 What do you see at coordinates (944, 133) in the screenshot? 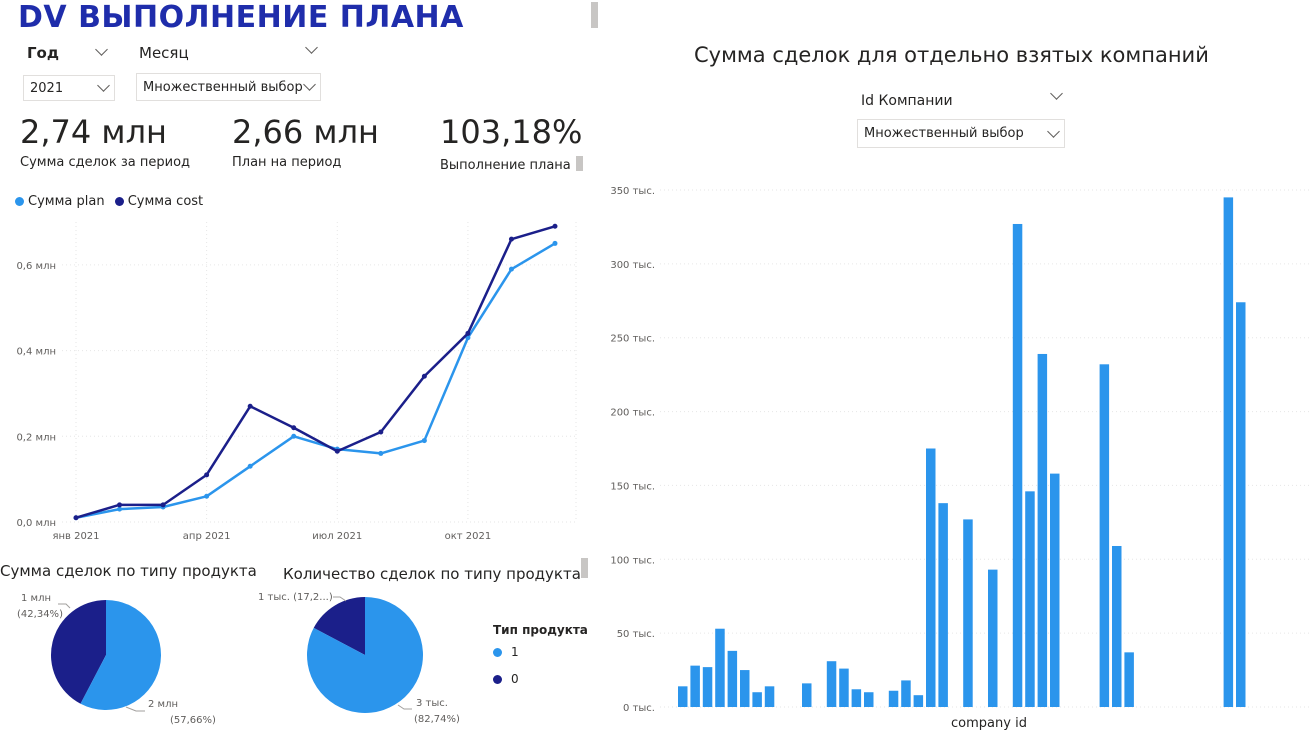
I see `company-dropdown-value: Множественный выбор` at bounding box center [944, 133].